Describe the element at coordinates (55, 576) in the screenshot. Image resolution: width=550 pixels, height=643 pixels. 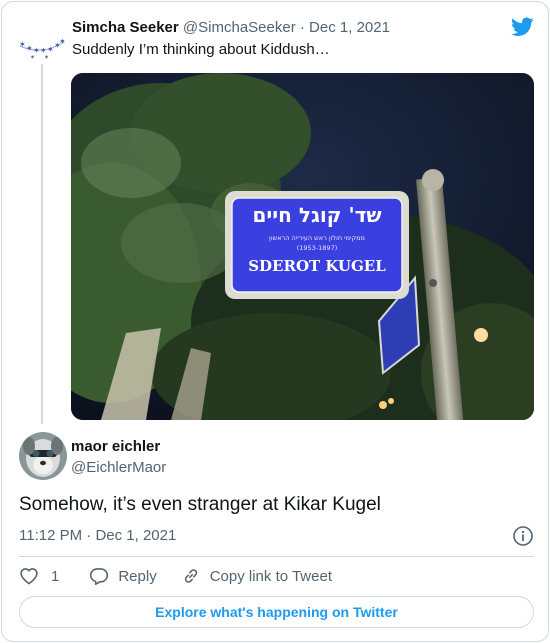
I see `like-count: 1` at that location.